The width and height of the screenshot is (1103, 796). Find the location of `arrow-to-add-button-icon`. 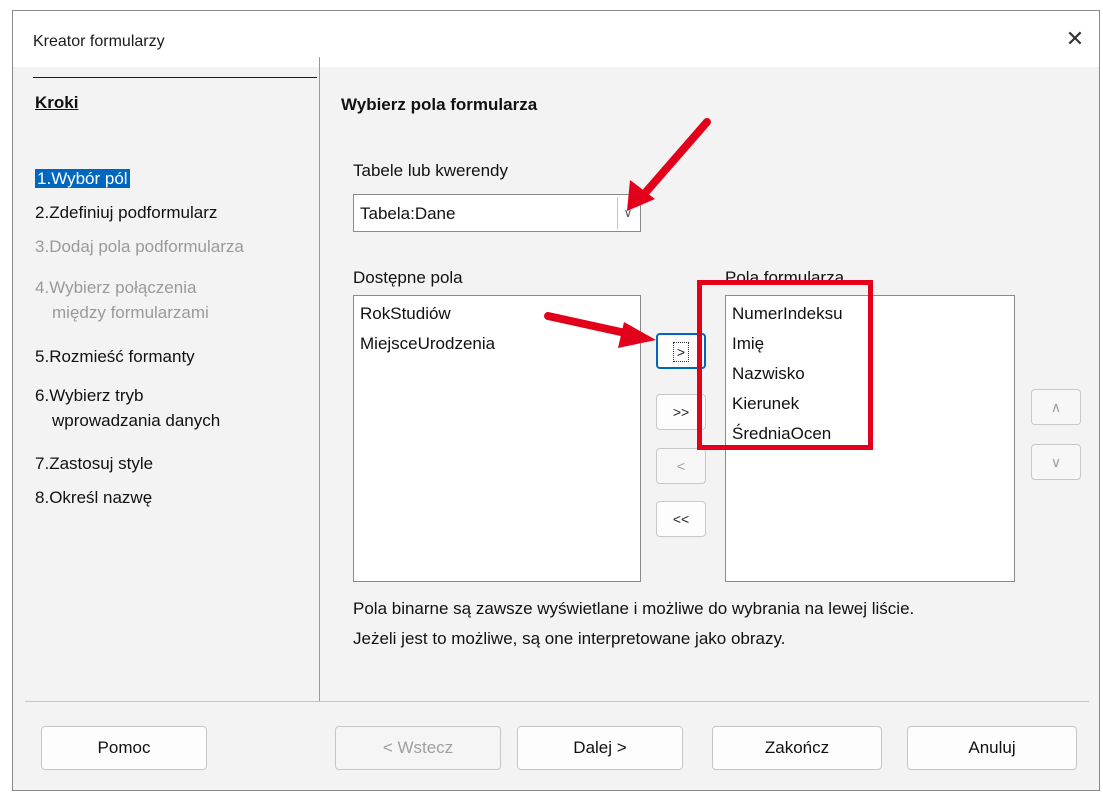

arrow-to-add-button-icon is located at coordinates (600, 330).